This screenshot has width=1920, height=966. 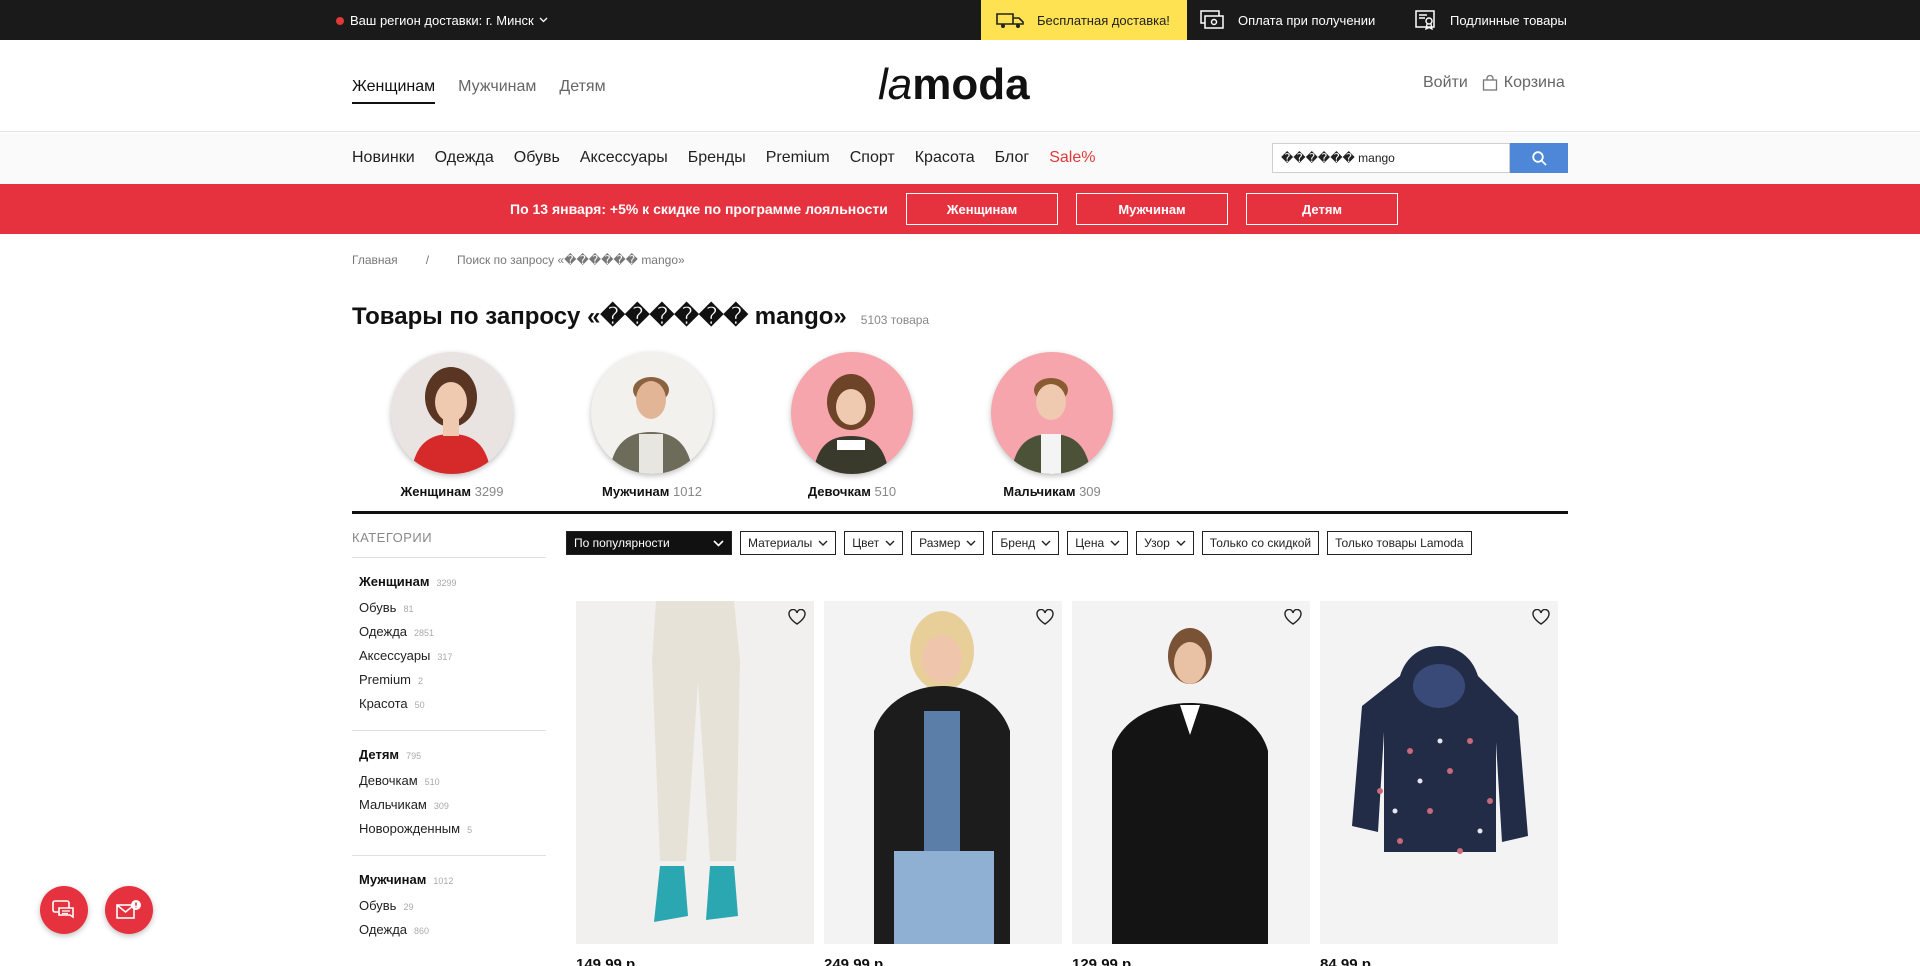 What do you see at coordinates (1391, 158) in the screenshot?
I see `search-input` at bounding box center [1391, 158].